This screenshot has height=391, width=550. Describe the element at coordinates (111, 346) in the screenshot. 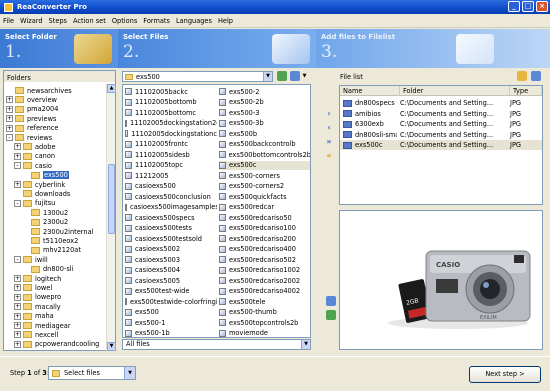

I see `scroll-down-arrow-icon: ▼` at that location.